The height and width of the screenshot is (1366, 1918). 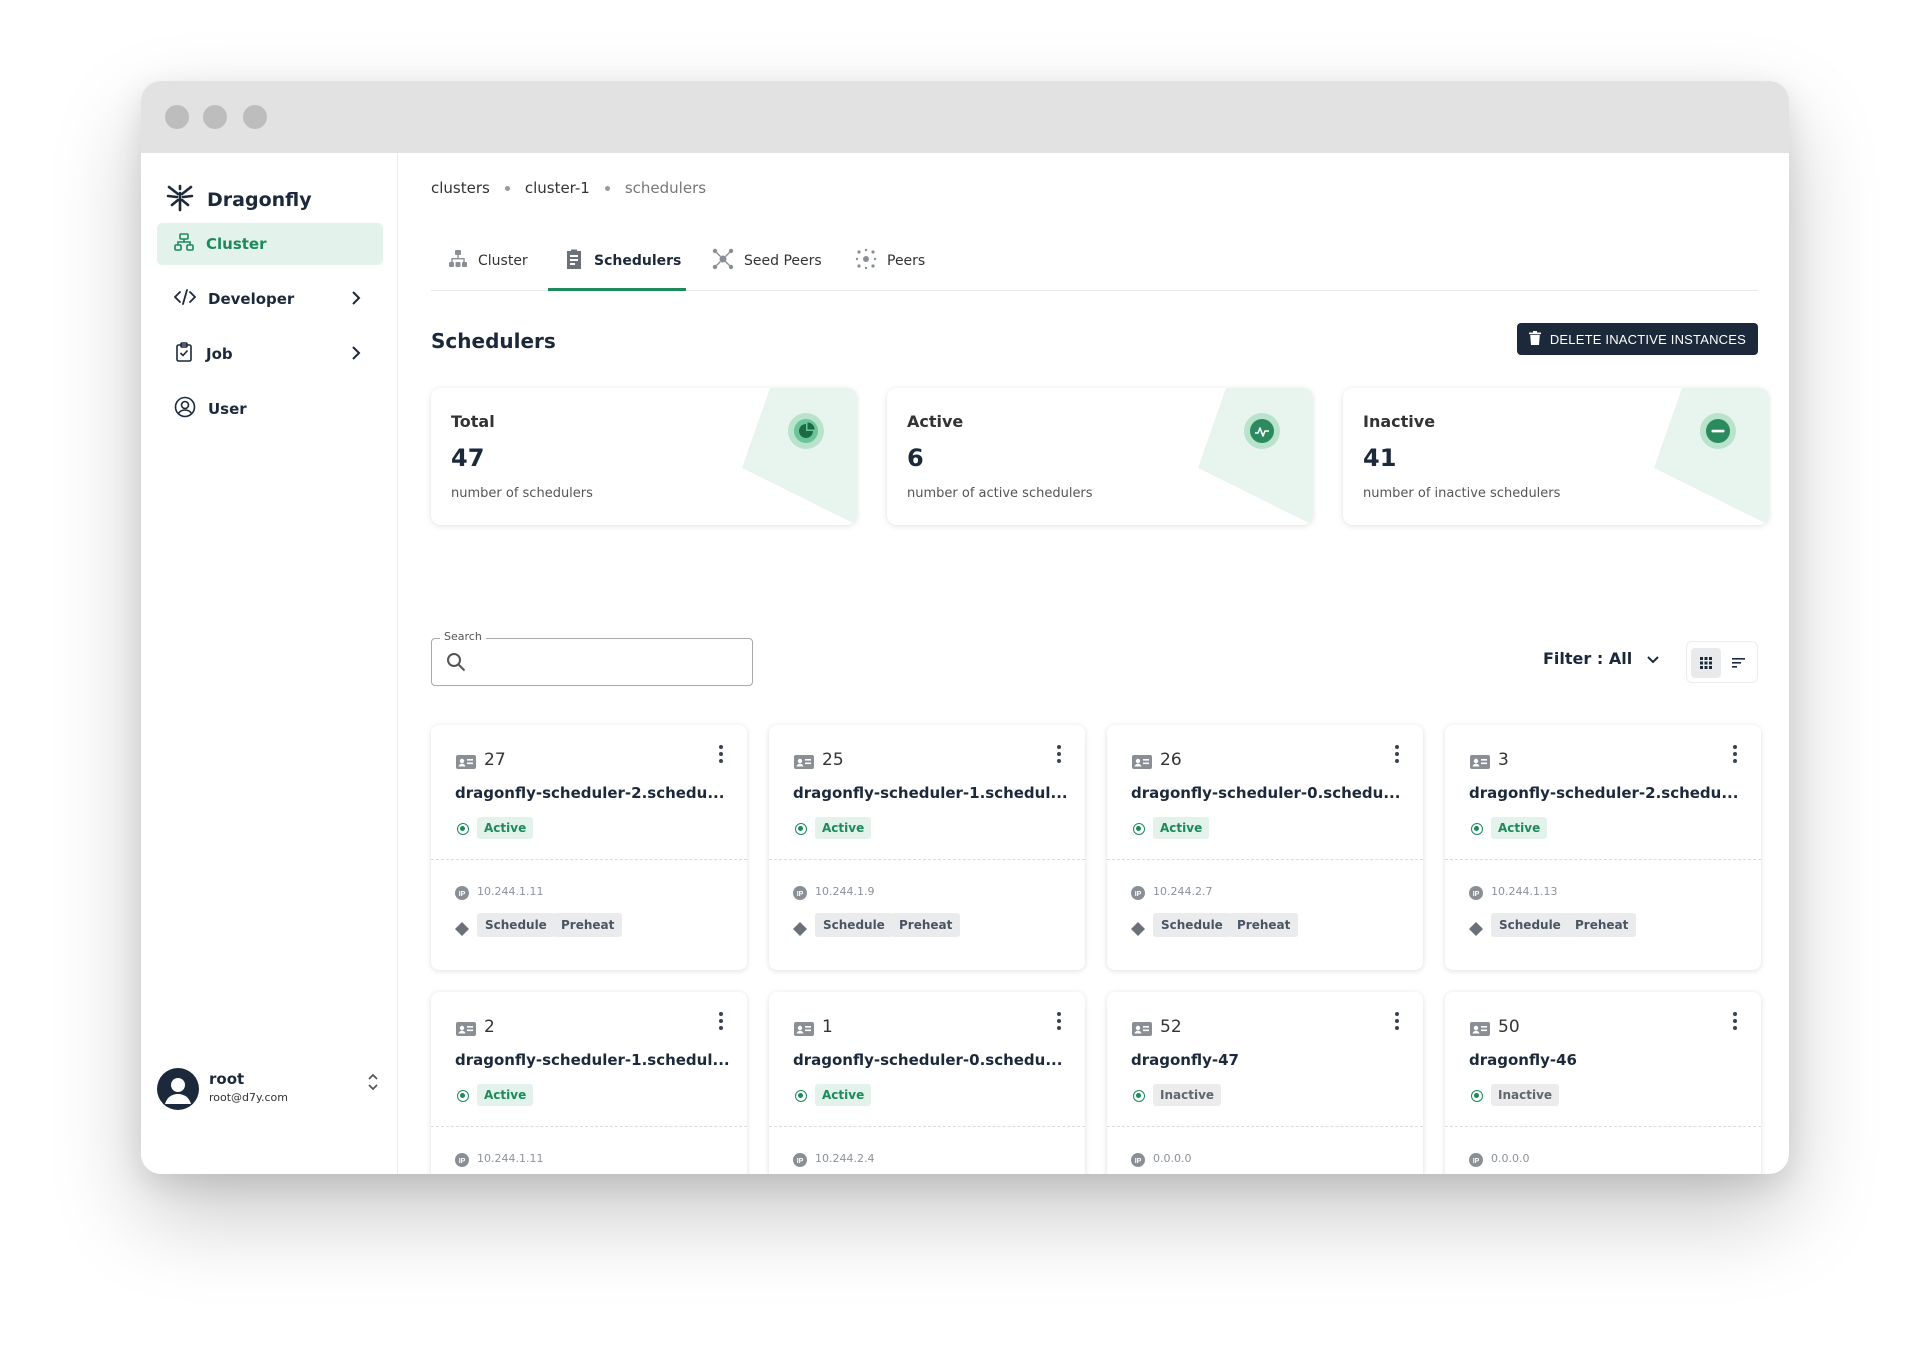 What do you see at coordinates (373, 1084) in the screenshot?
I see `expand-collapse-icon` at bounding box center [373, 1084].